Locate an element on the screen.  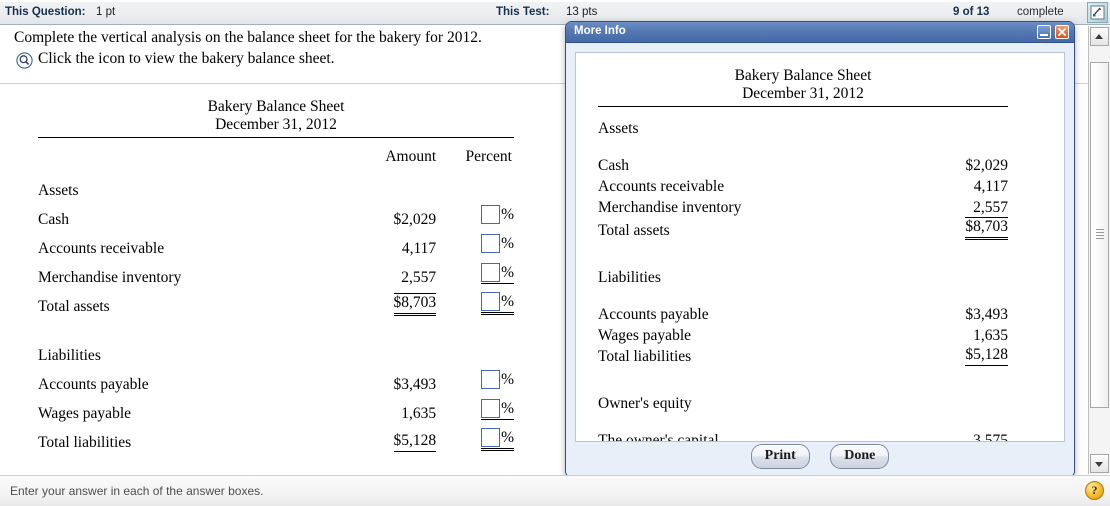
row-amount-total: $5,128 is located at coordinates (948, 355).